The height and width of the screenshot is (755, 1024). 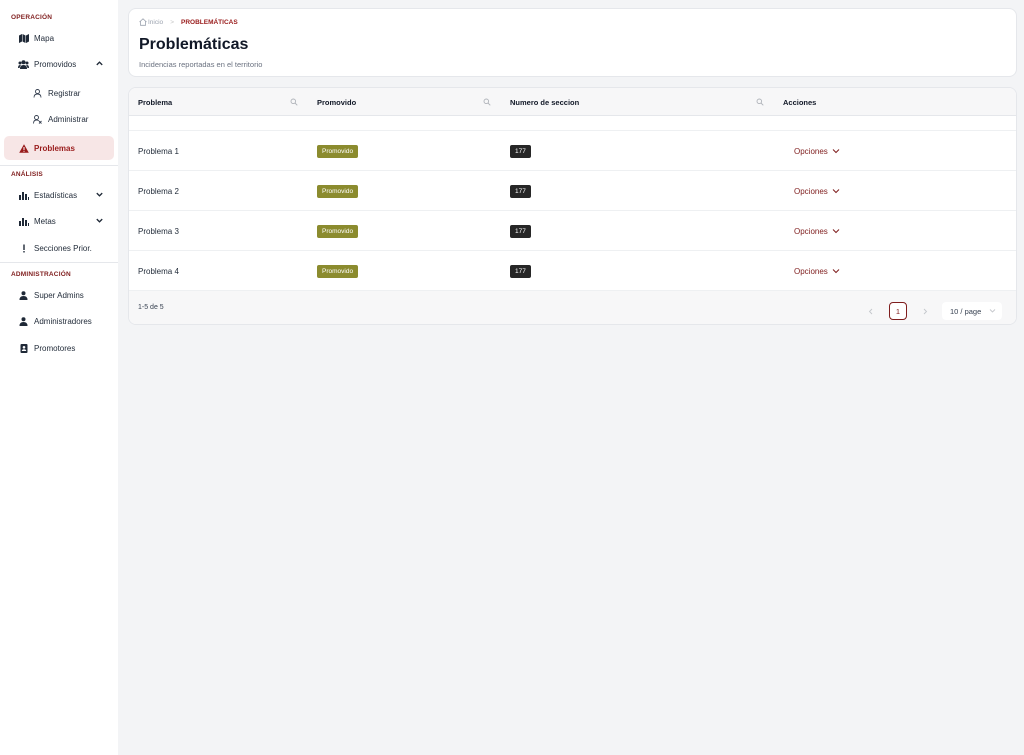 What do you see at coordinates (23, 64) in the screenshot?
I see `users-icon` at bounding box center [23, 64].